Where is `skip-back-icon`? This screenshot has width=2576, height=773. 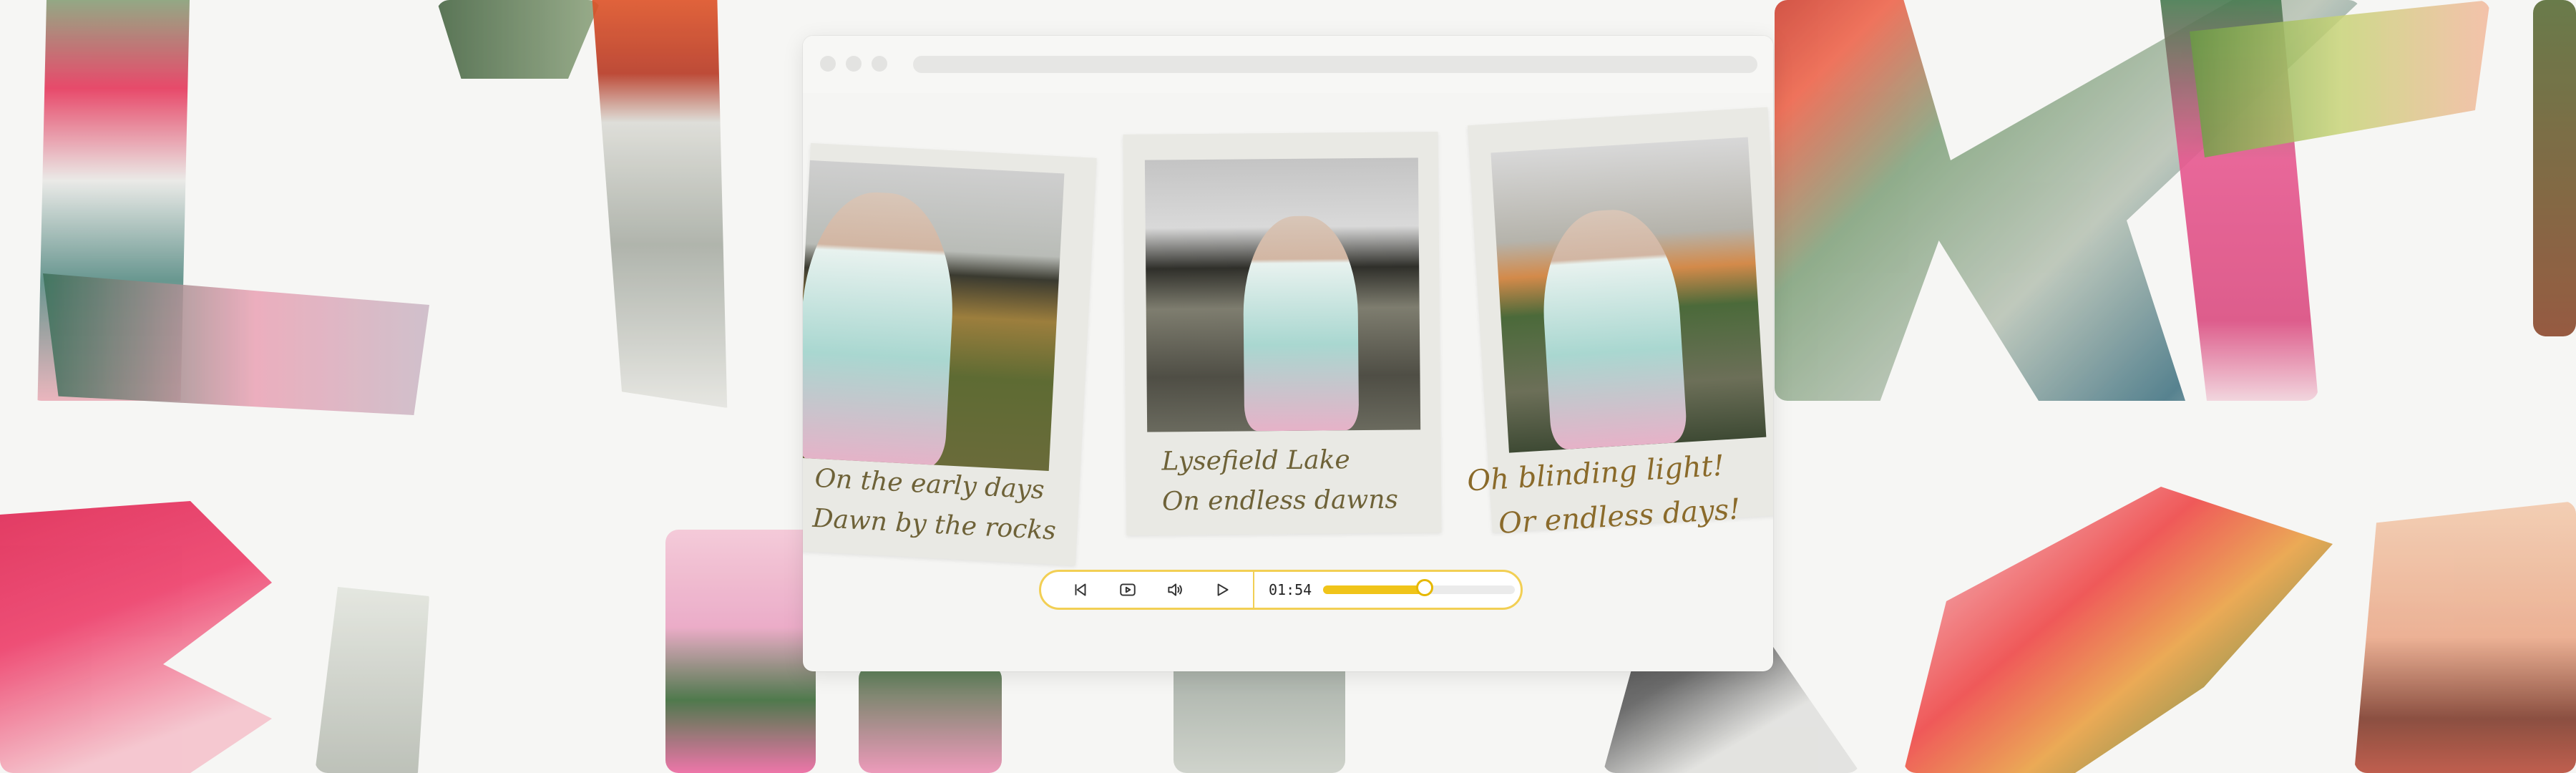
skip-back-icon is located at coordinates (1080, 589).